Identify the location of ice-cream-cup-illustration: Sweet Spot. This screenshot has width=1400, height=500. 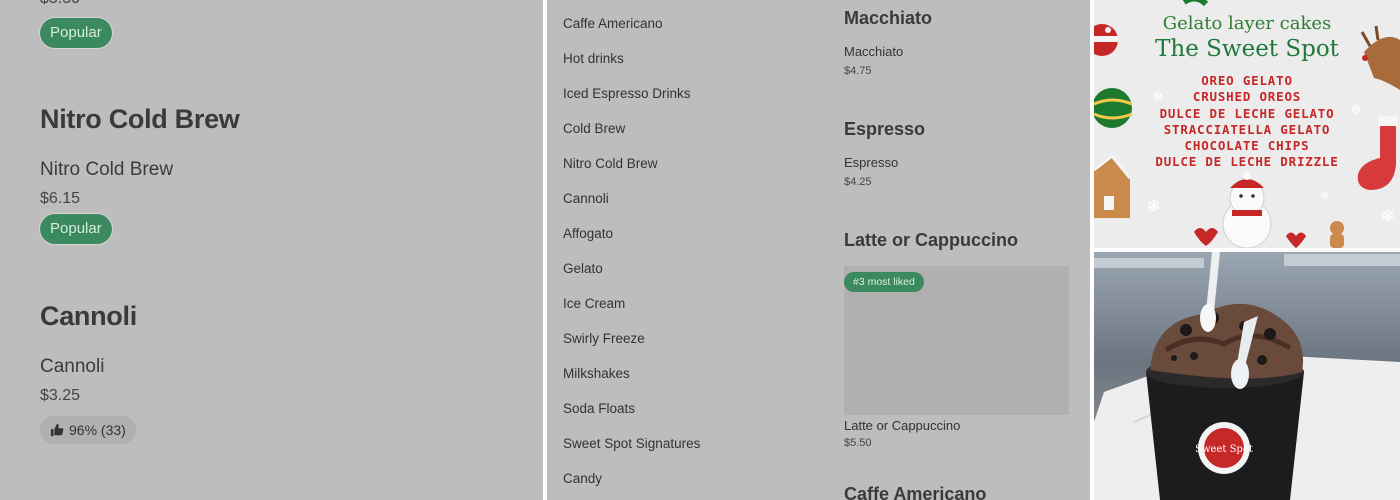
(1247, 376).